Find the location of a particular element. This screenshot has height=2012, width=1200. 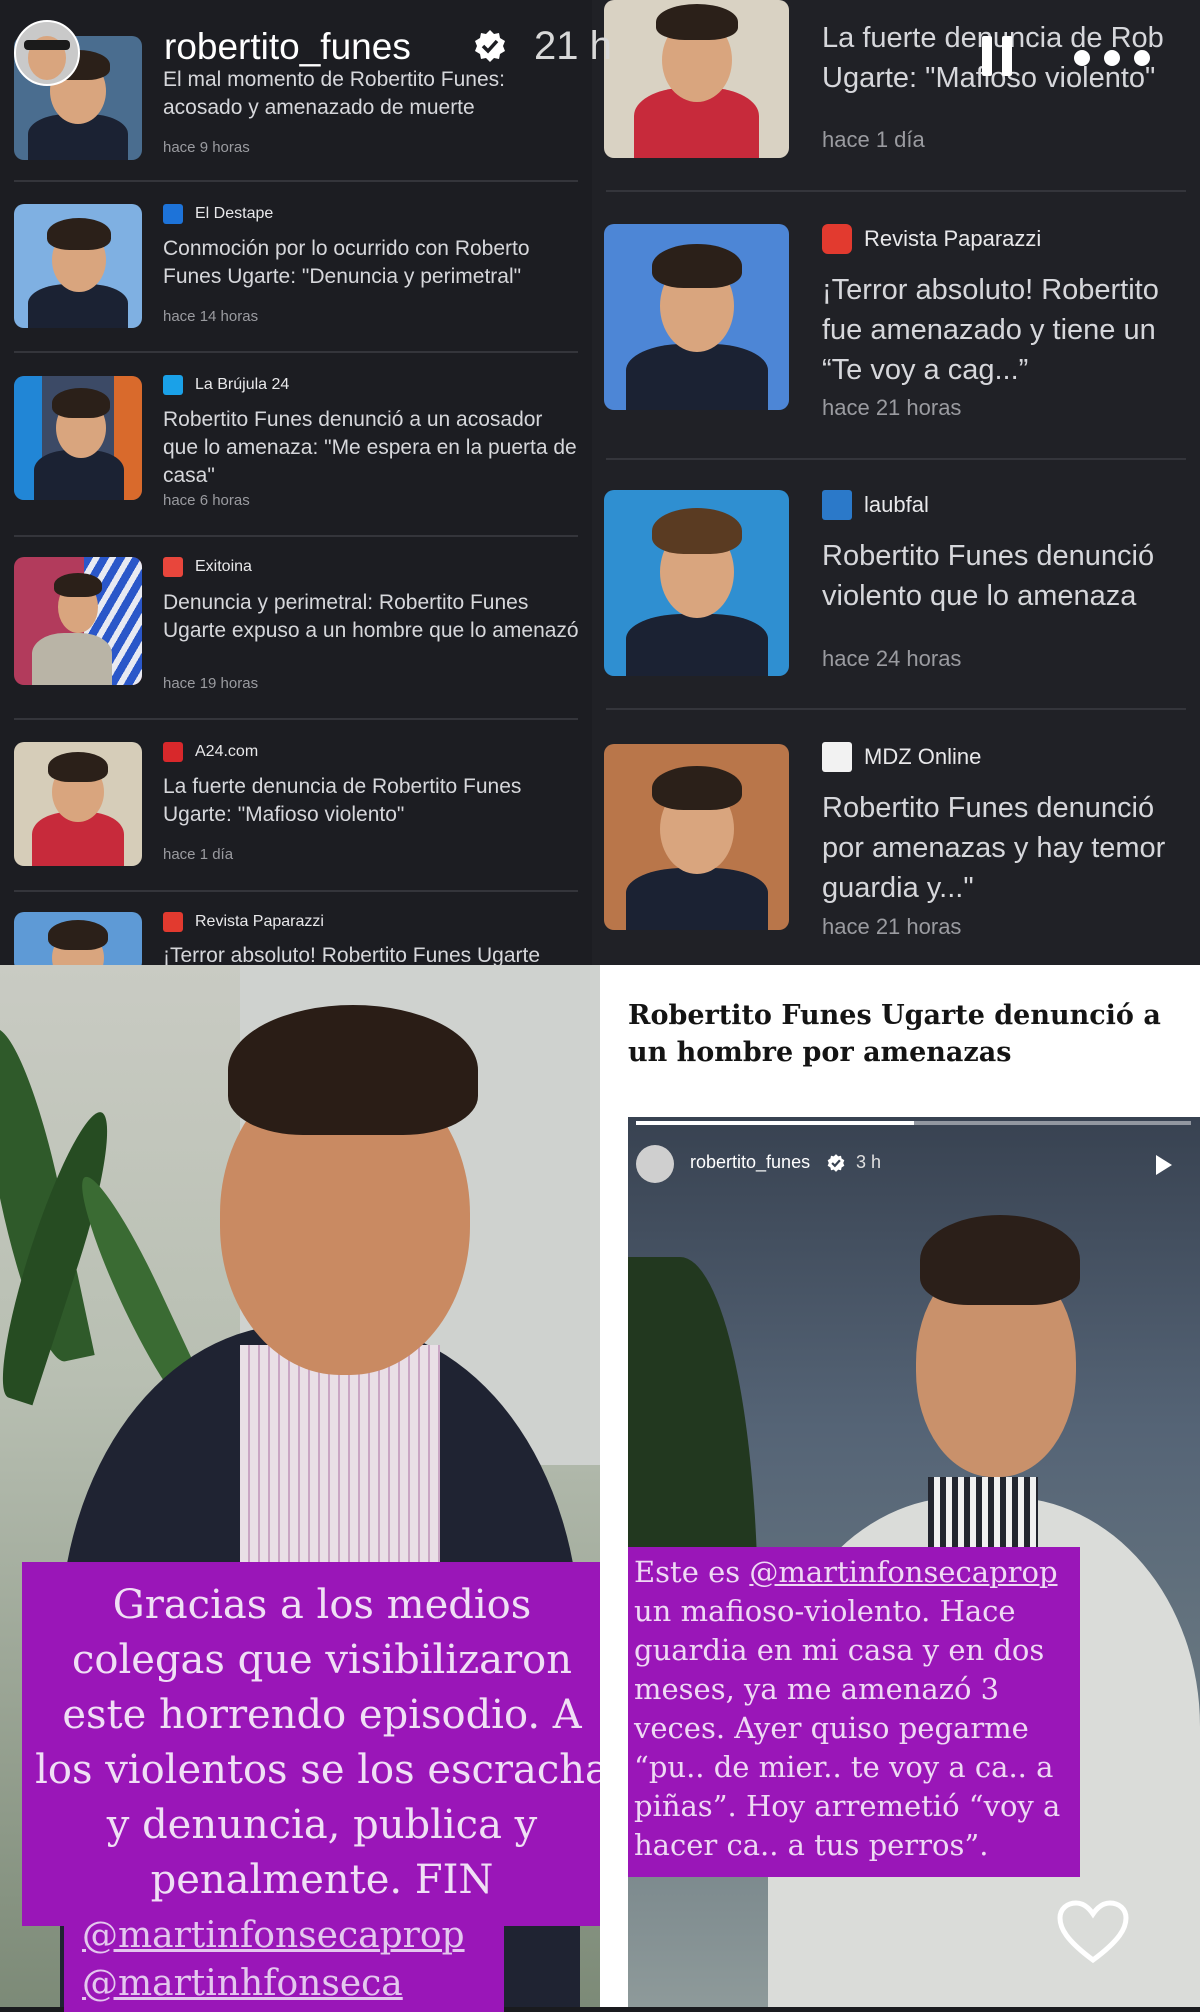

article-source: MDZ Online is located at coordinates (901, 757).